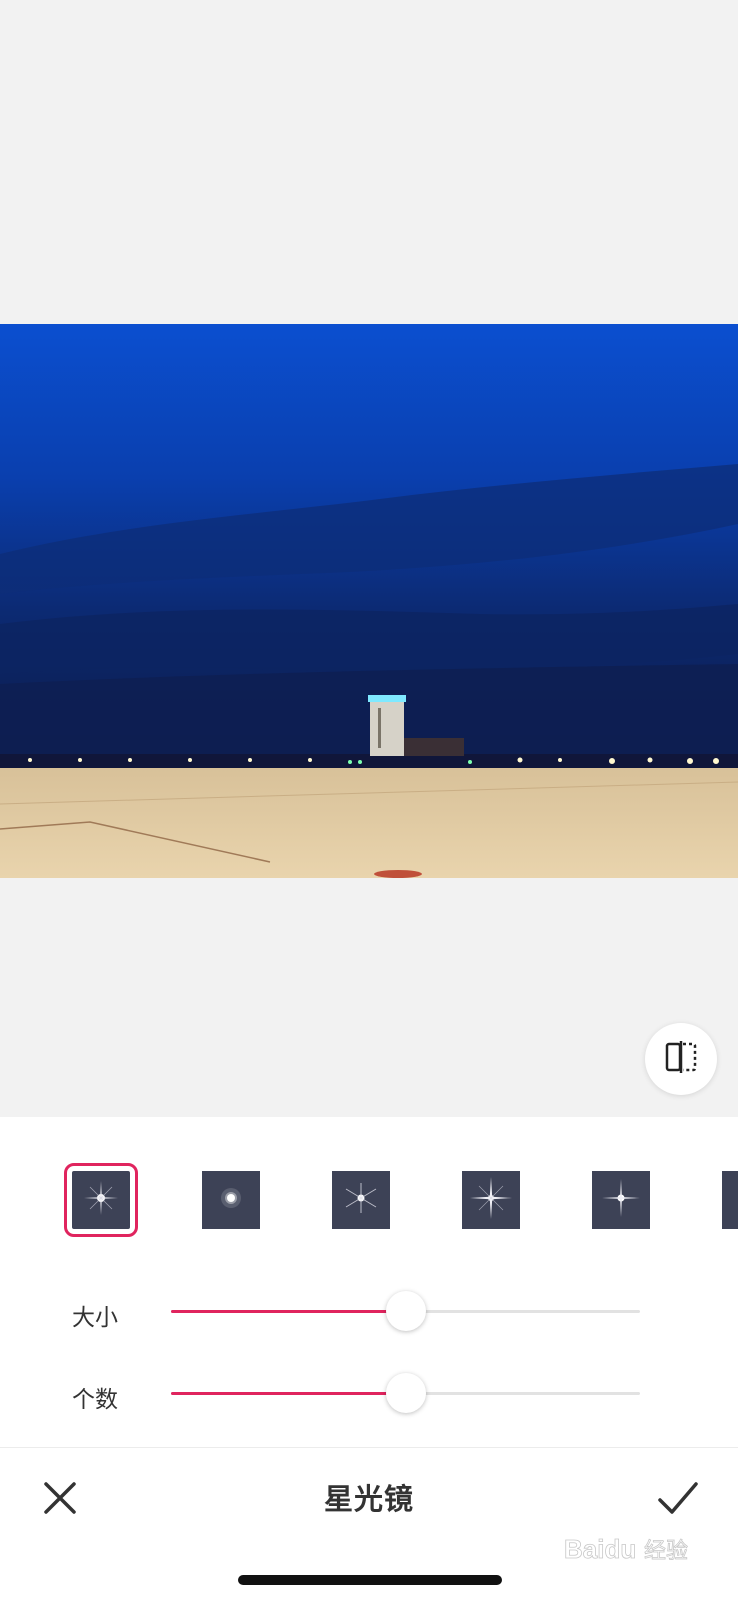 This screenshot has width=738, height=1601. I want to click on filter-option-star-8point, so click(621, 1200).